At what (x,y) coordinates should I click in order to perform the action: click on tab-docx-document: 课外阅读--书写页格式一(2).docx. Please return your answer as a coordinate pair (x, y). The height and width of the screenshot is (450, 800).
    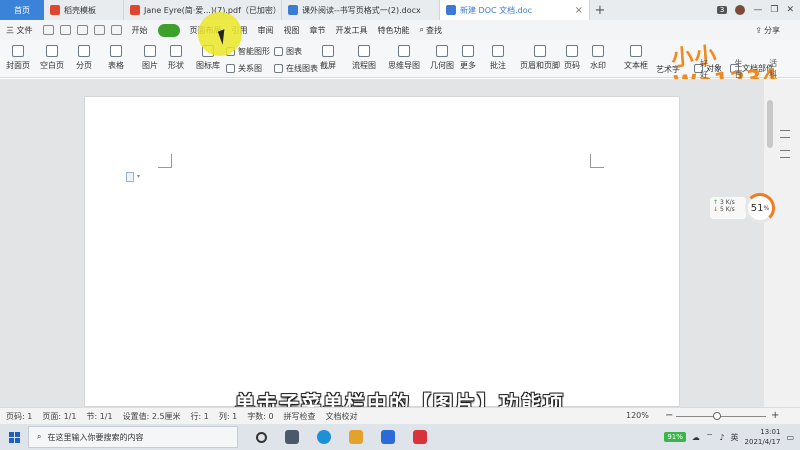
    Looking at the image, I should click on (361, 10).